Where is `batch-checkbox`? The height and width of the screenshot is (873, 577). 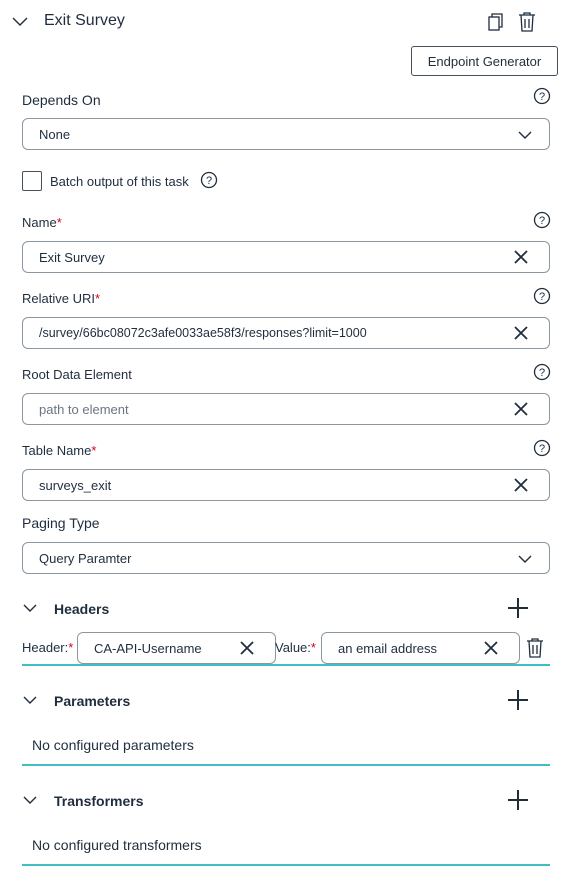 batch-checkbox is located at coordinates (32, 181).